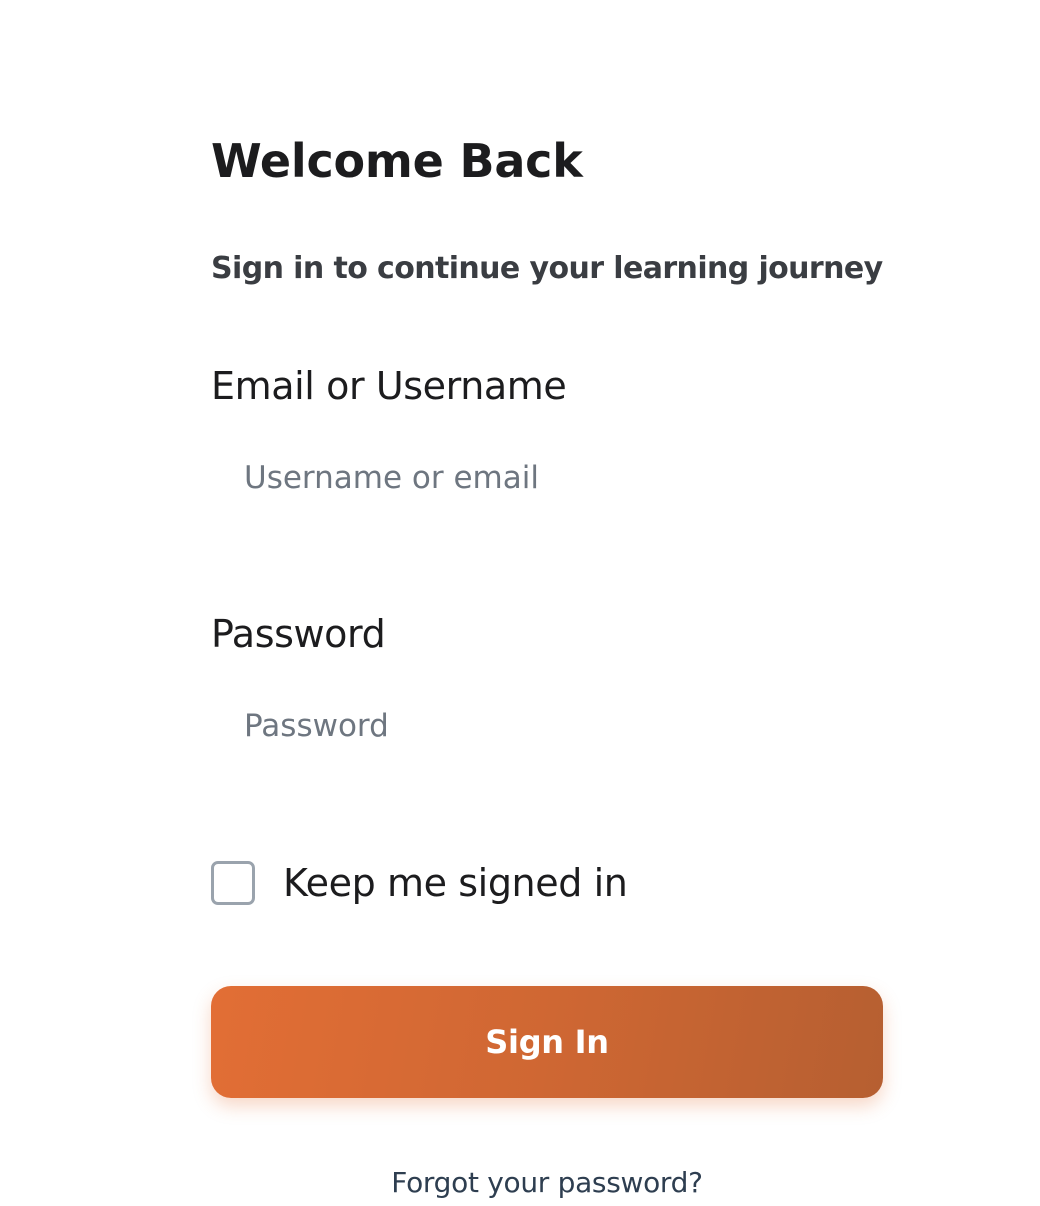 The width and height of the screenshot is (1040, 1206). Describe the element at coordinates (397, 161) in the screenshot. I see `page-title: Welcome Back` at that location.